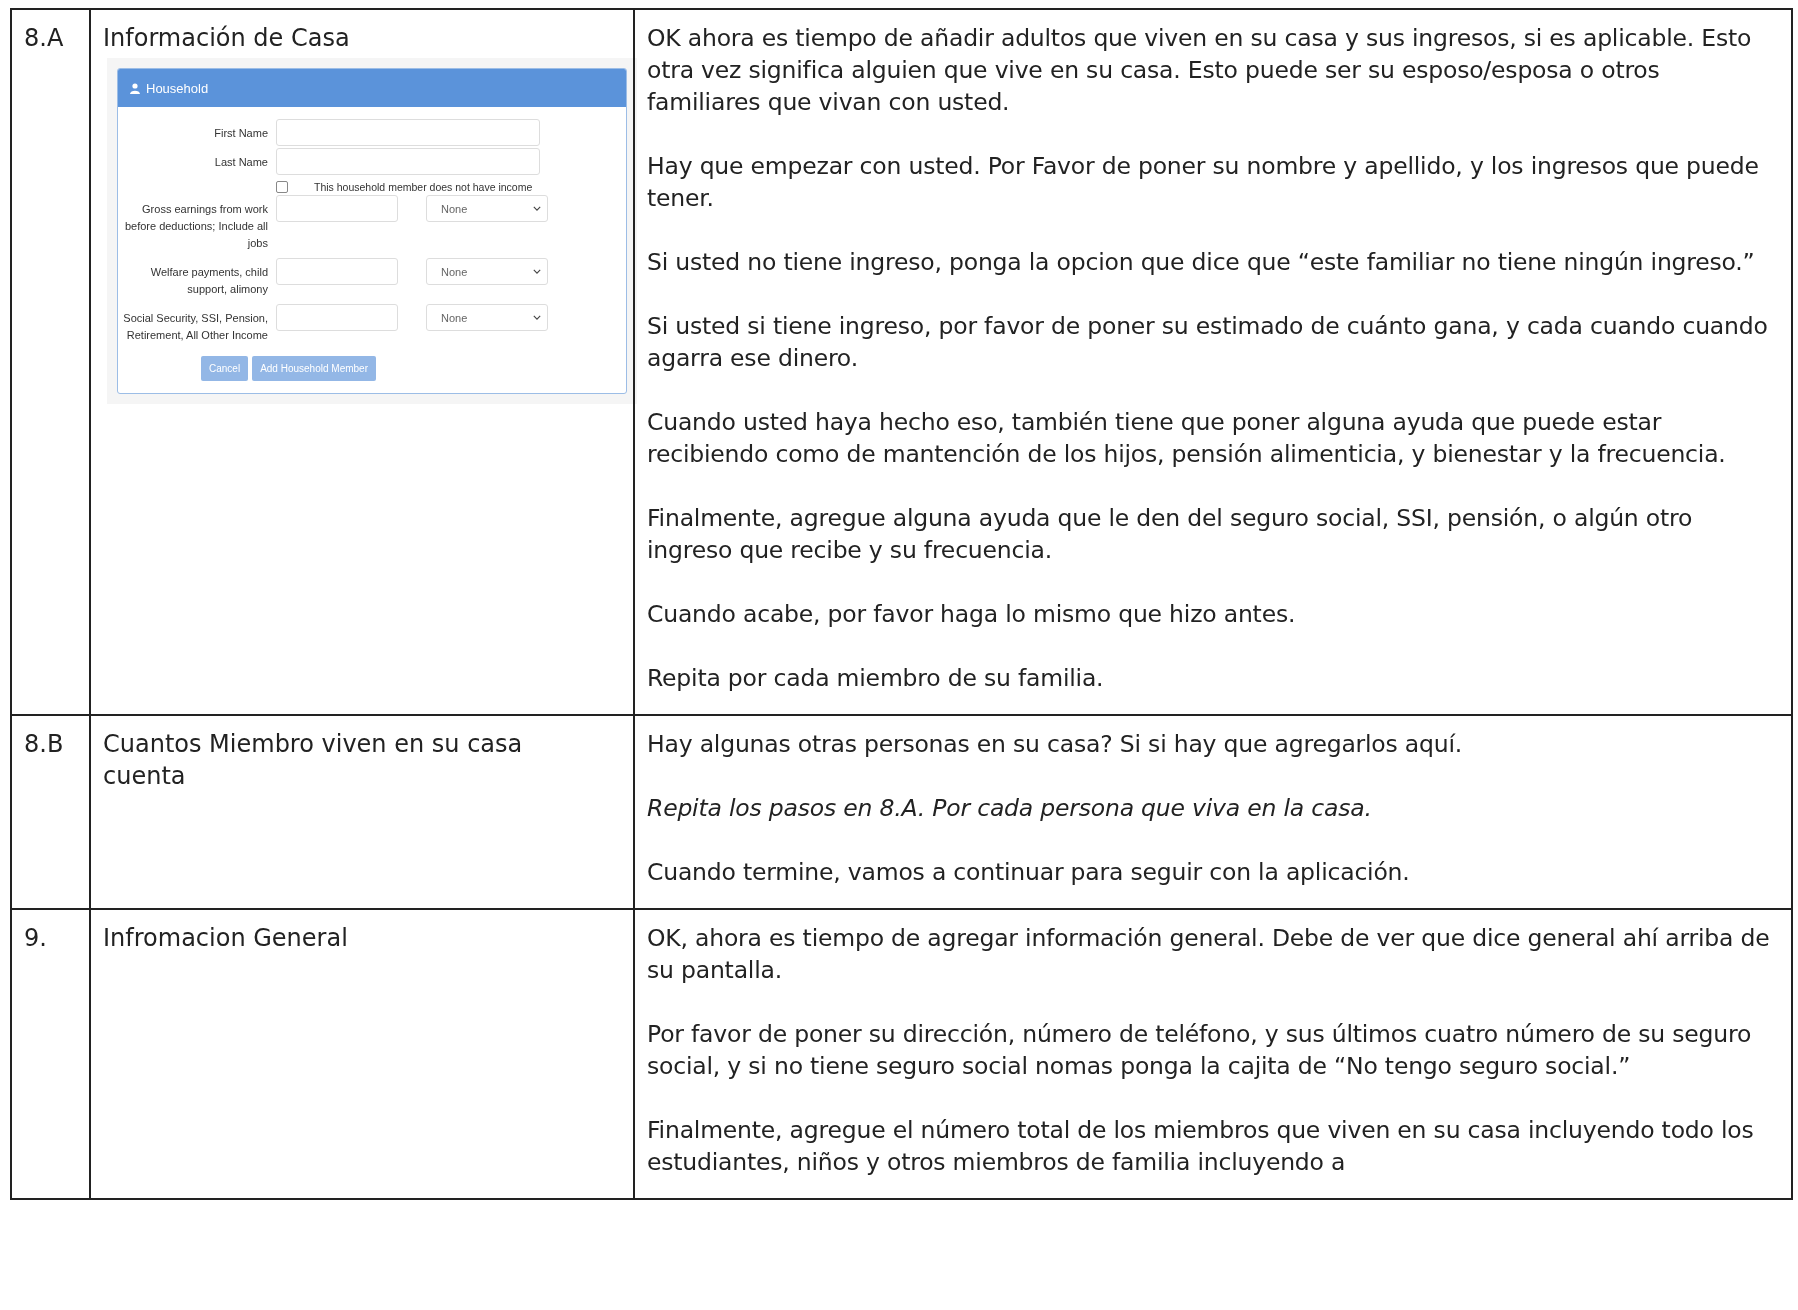 The height and width of the screenshot is (1310, 1798). What do you see at coordinates (1200, 70) in the screenshot?
I see `paragraph: OK ahora es tiempo de añadir adultos que viven en su casa y sus ingresos, si es aplicable. Esto otra vez significa alguien que vive en su casa. Esto puede ser su esposo/esposa o otros familiares que vivan con usted.` at bounding box center [1200, 70].